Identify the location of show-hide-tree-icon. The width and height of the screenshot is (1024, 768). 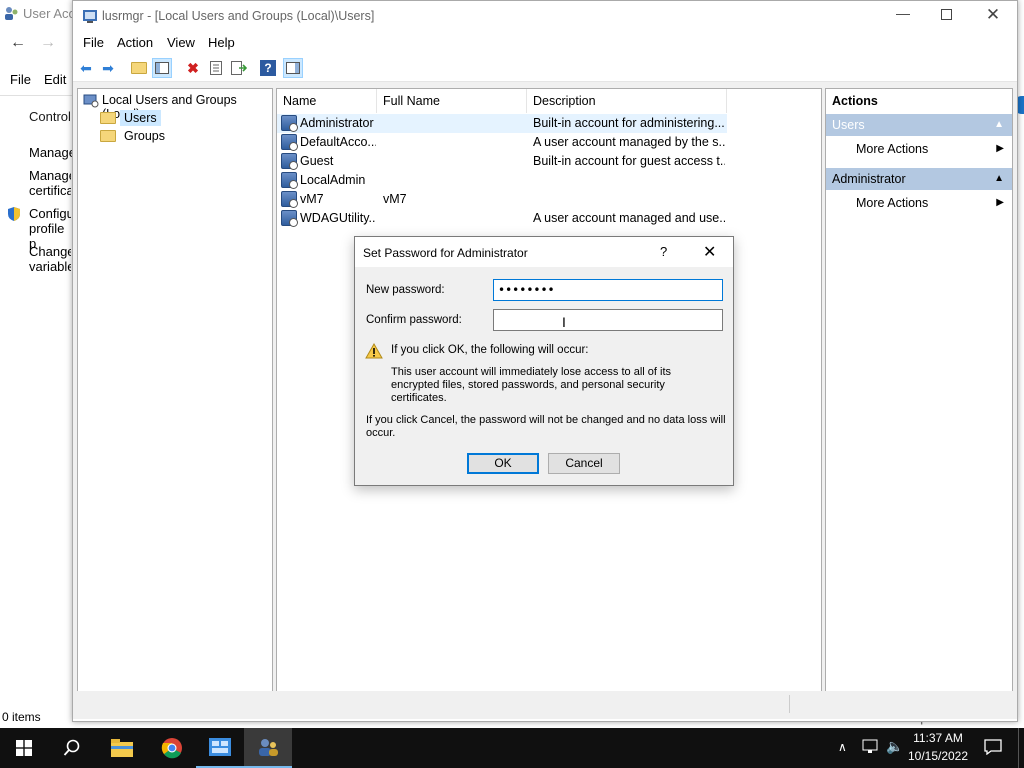
(162, 68).